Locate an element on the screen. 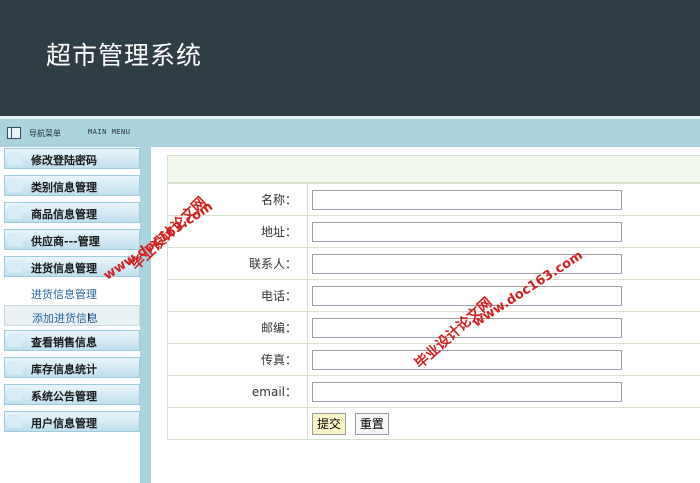  form-row-contact: 联系人： is located at coordinates (433, 263).